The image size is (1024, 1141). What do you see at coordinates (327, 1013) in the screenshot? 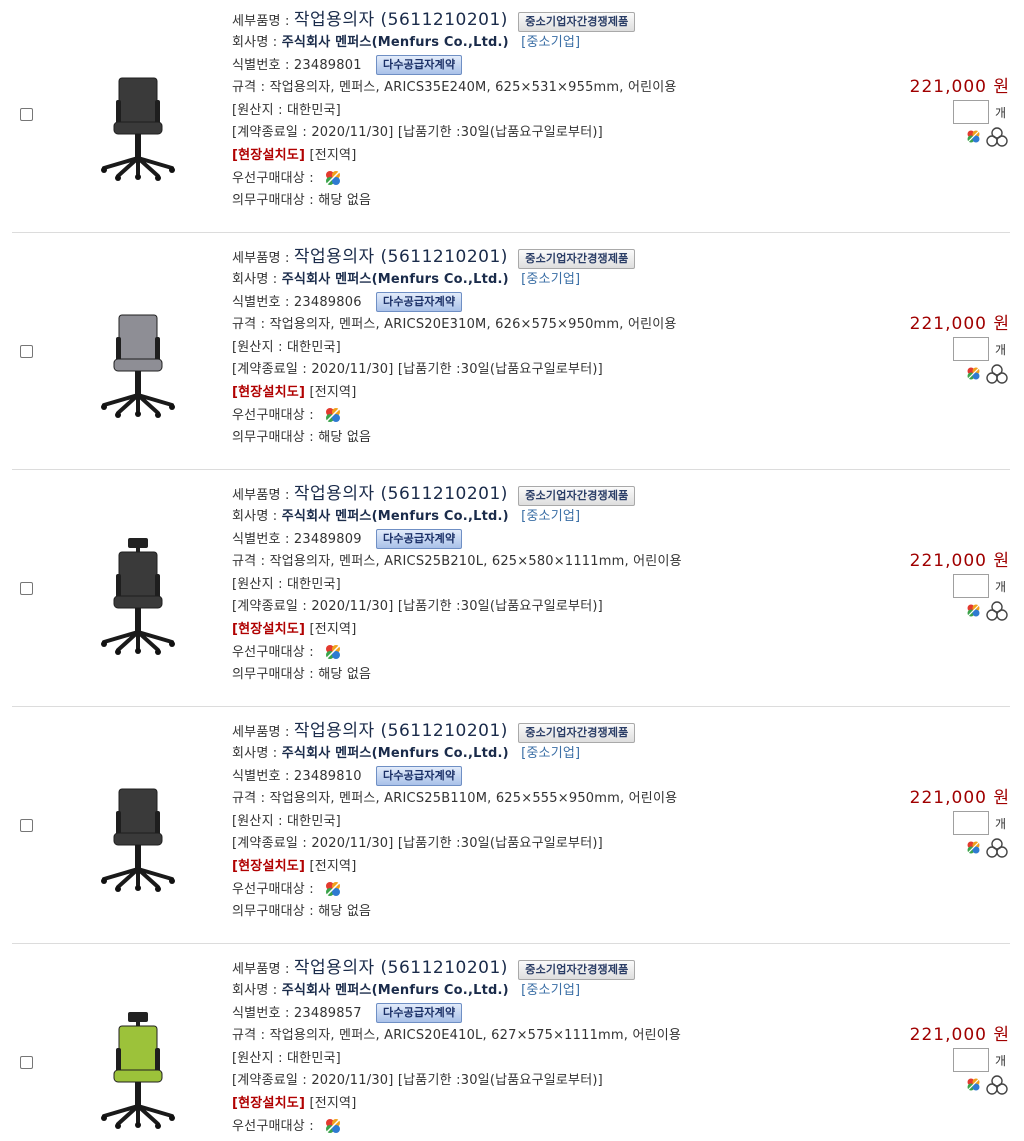
I see `id-no-value: 23489857` at bounding box center [327, 1013].